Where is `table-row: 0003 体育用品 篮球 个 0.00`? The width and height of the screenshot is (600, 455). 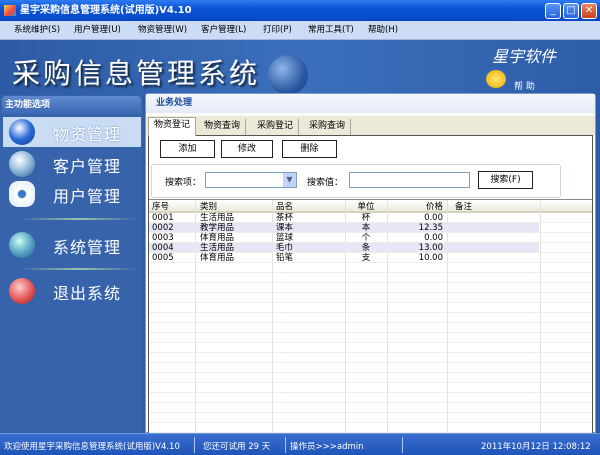 table-row: 0003 体育用品 篮球 个 0.00 is located at coordinates (370, 238).